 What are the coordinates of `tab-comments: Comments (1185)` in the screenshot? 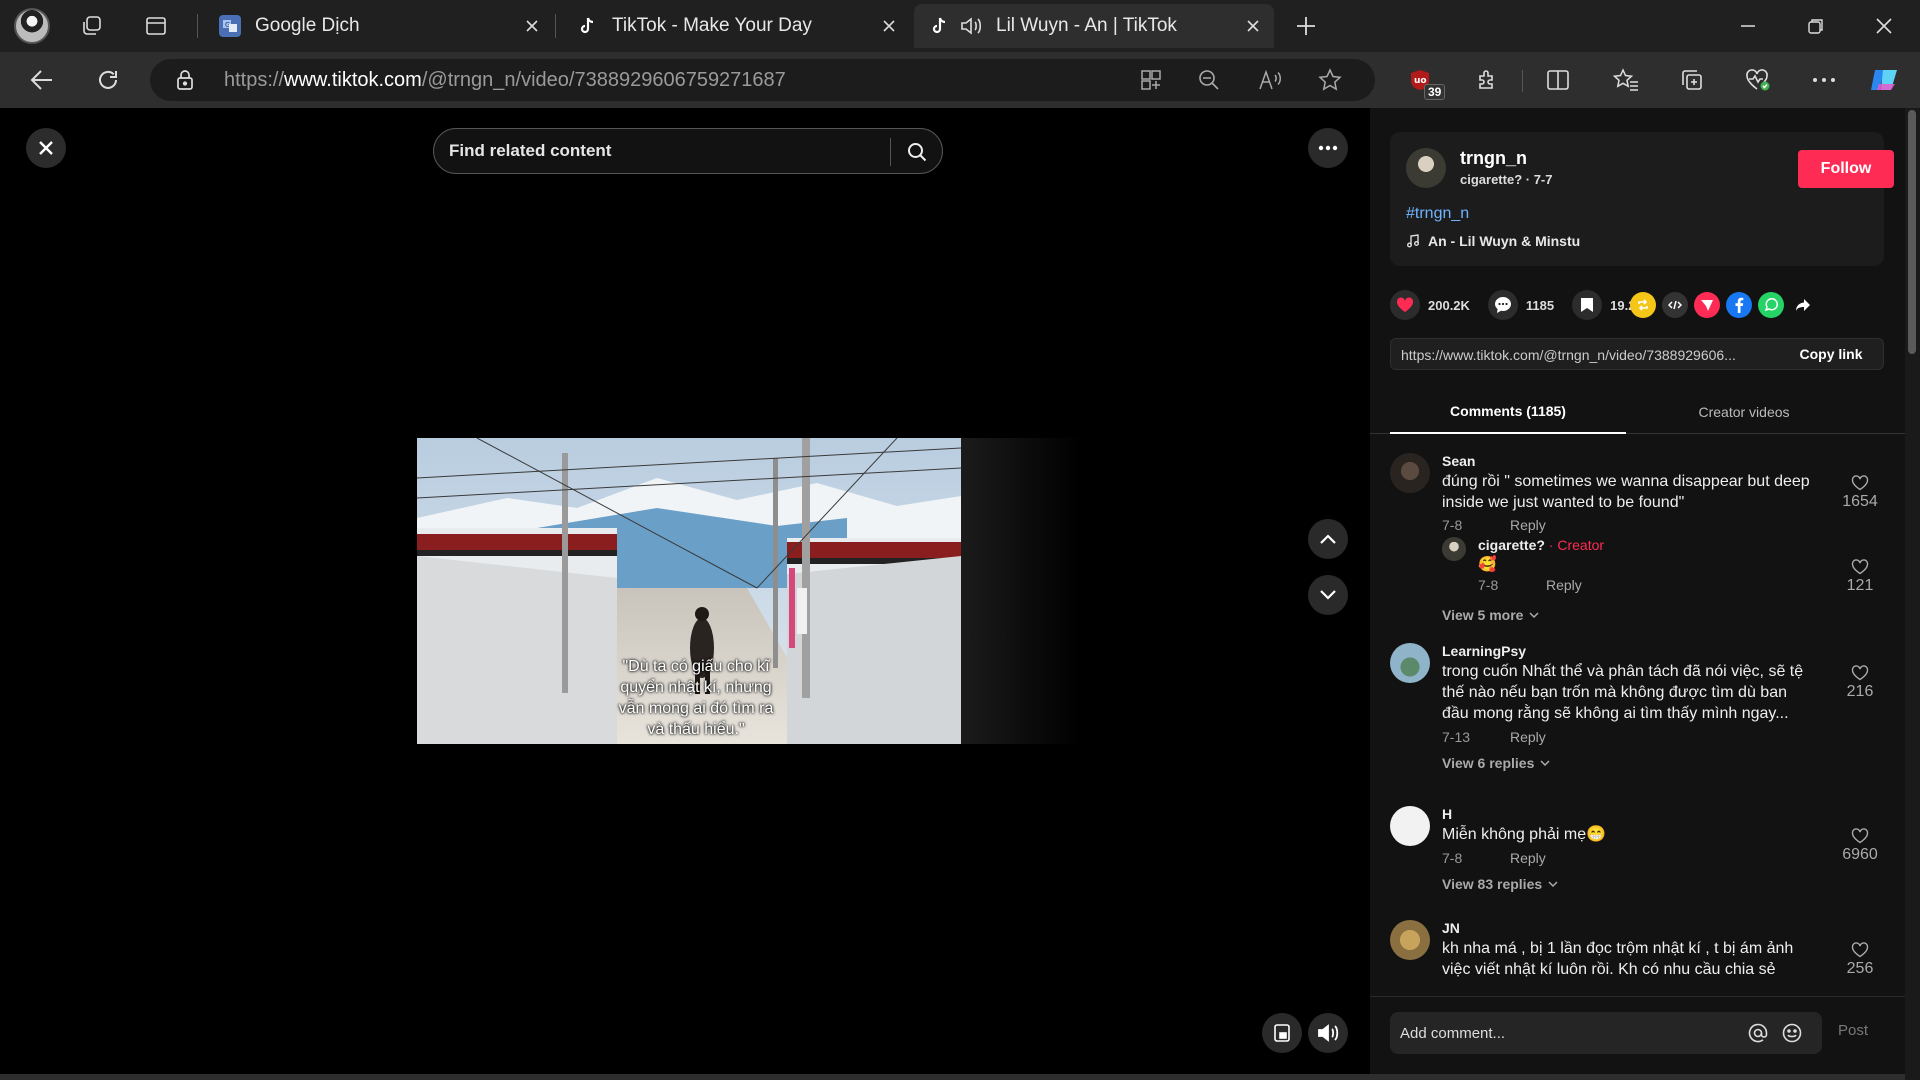 It's located at (1508, 412).